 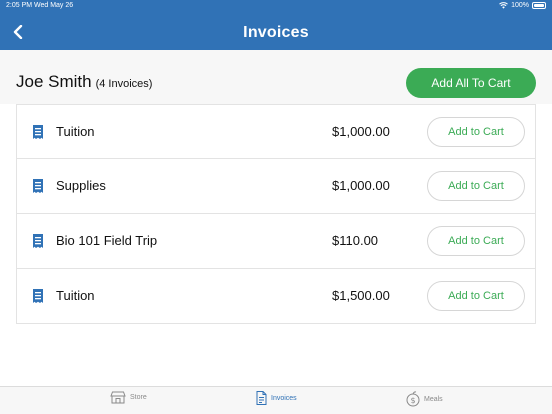 I want to click on customer-name: Joe Smith (4 Invoices), so click(x=84, y=82).